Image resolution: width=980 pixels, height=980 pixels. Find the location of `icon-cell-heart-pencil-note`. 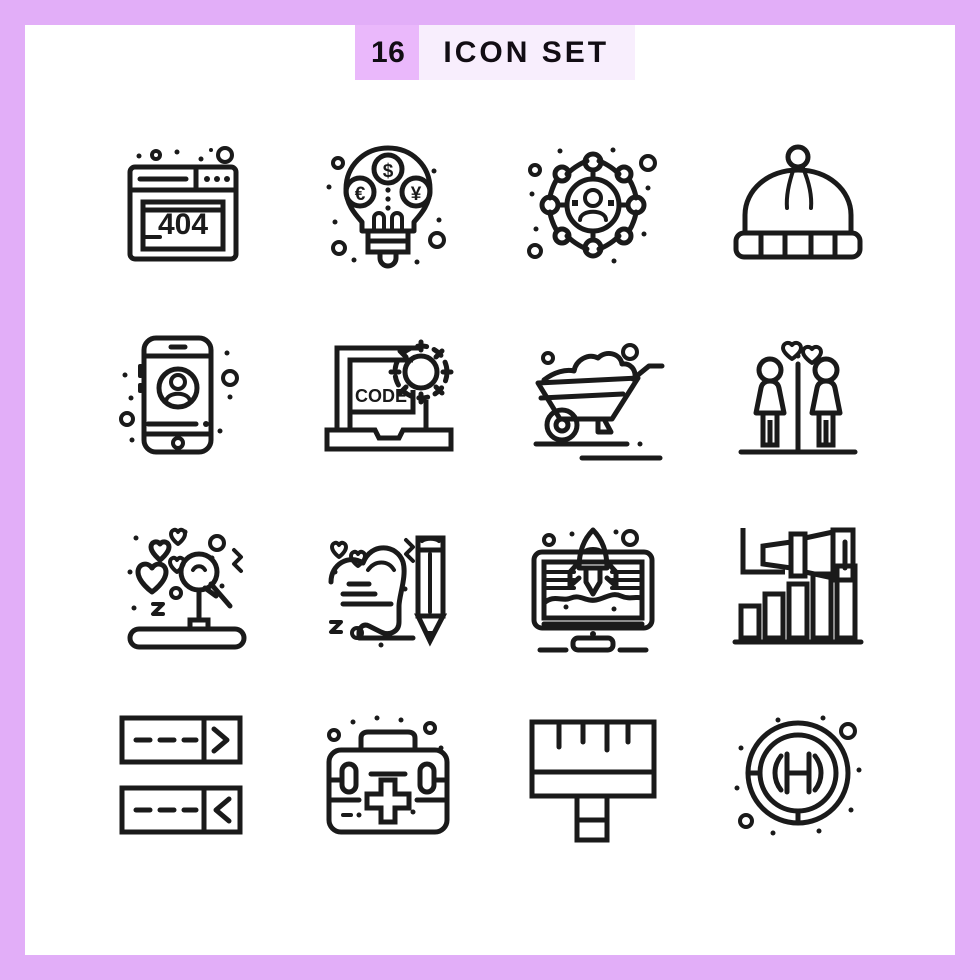

icon-cell-heart-pencil-note is located at coordinates (387, 585).